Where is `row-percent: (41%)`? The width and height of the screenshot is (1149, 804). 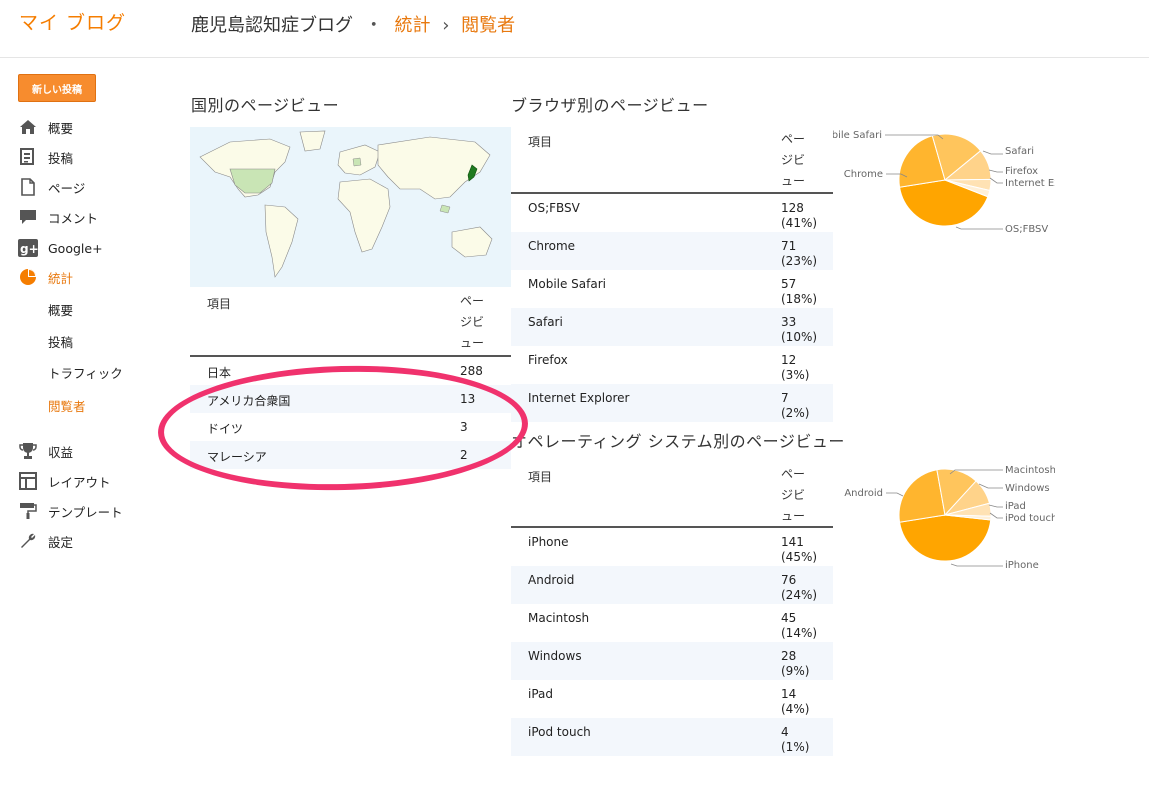
row-percent: (41%) is located at coordinates (799, 223).